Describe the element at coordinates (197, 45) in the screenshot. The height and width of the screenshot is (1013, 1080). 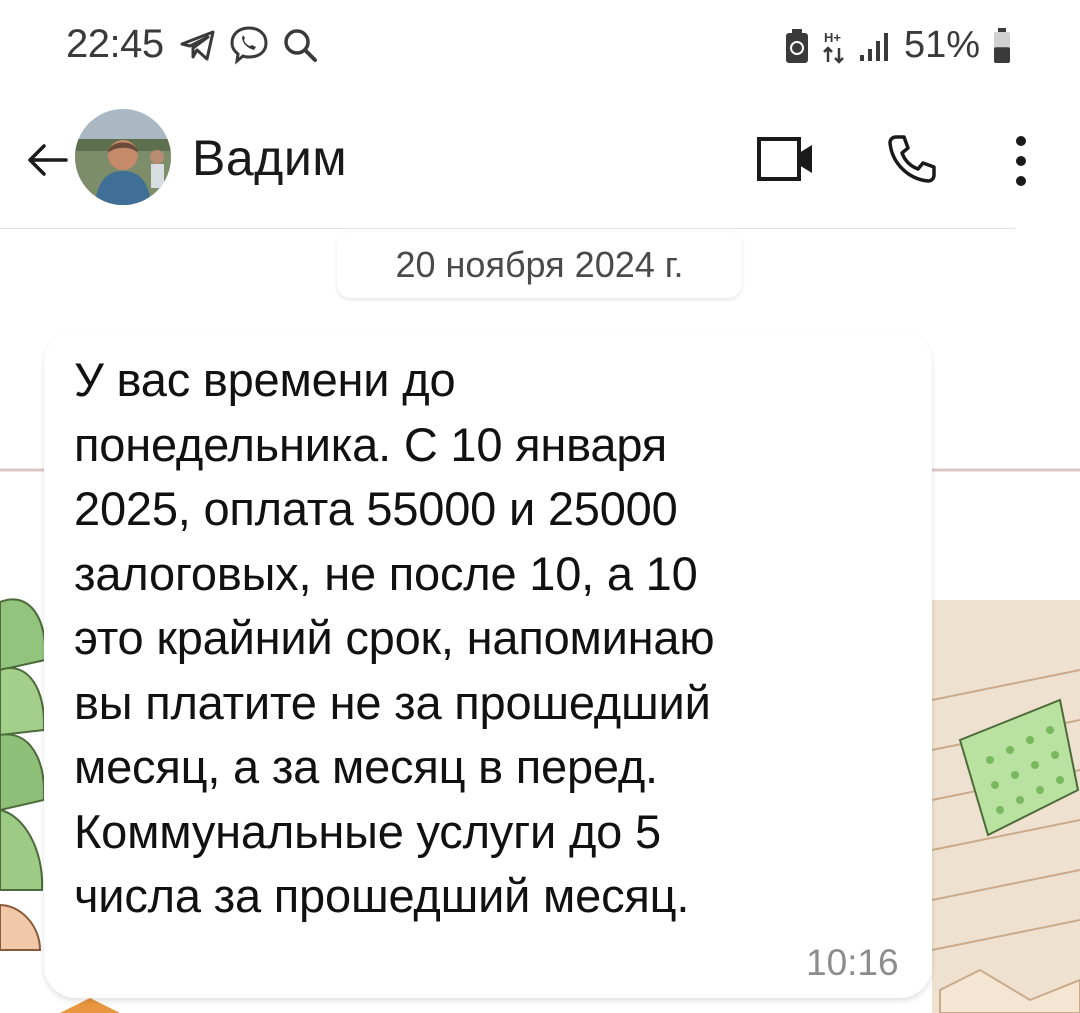
I see `telegram-icon` at that location.